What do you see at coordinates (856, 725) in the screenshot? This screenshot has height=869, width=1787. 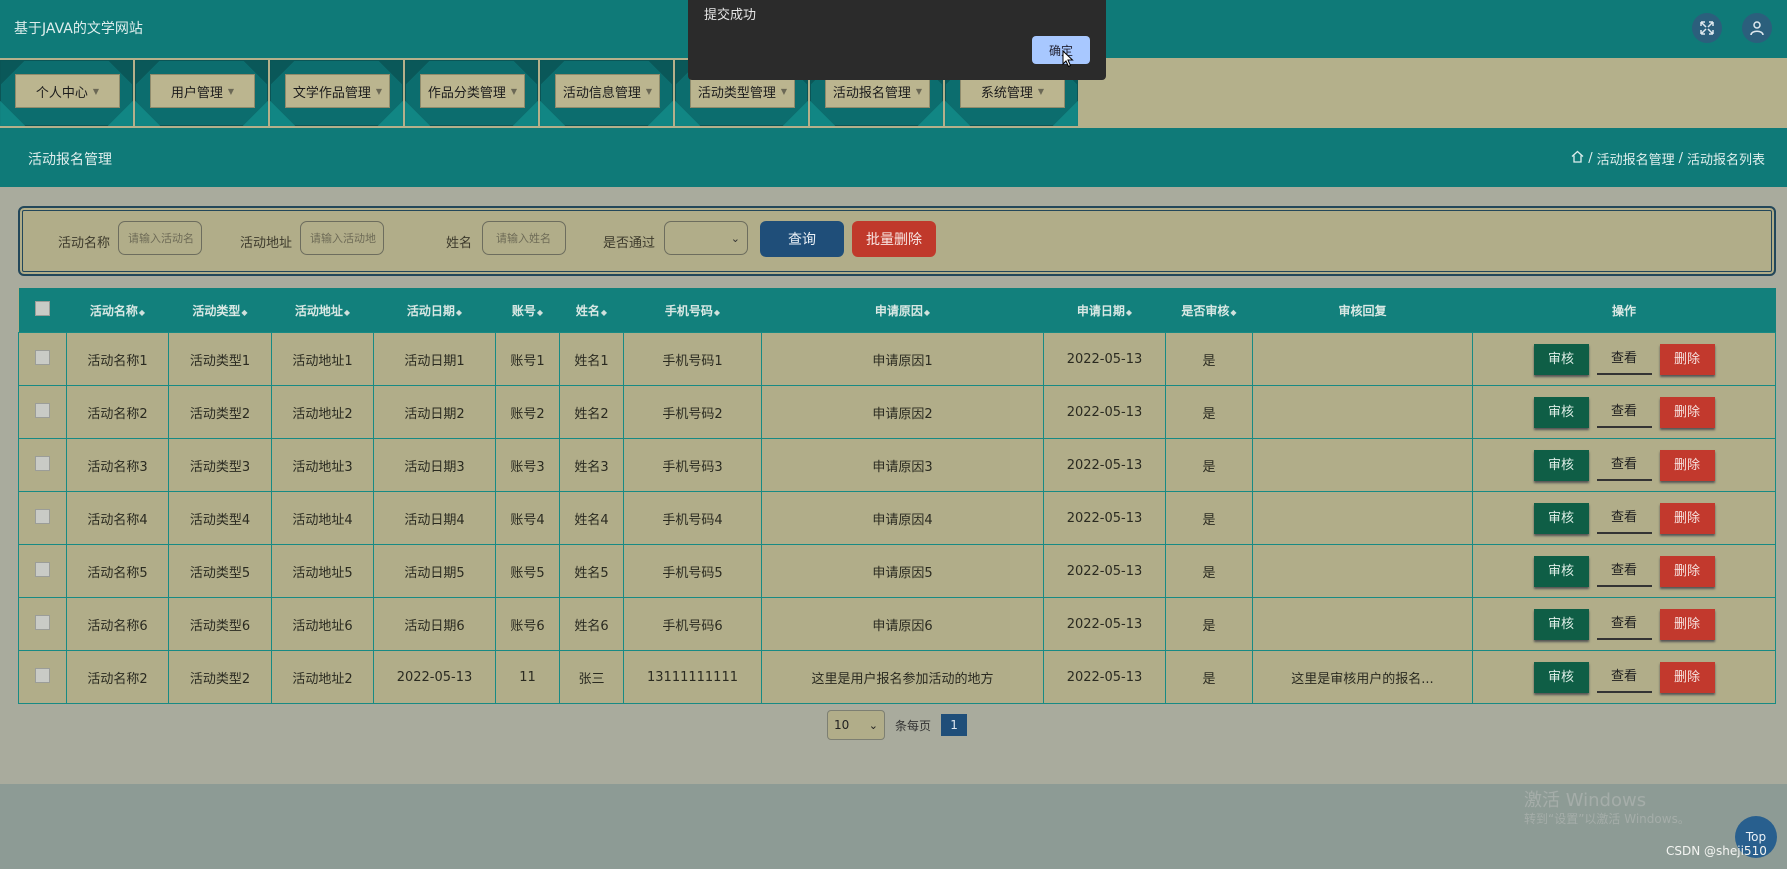 I see `page-size-select: 10 ⌄` at bounding box center [856, 725].